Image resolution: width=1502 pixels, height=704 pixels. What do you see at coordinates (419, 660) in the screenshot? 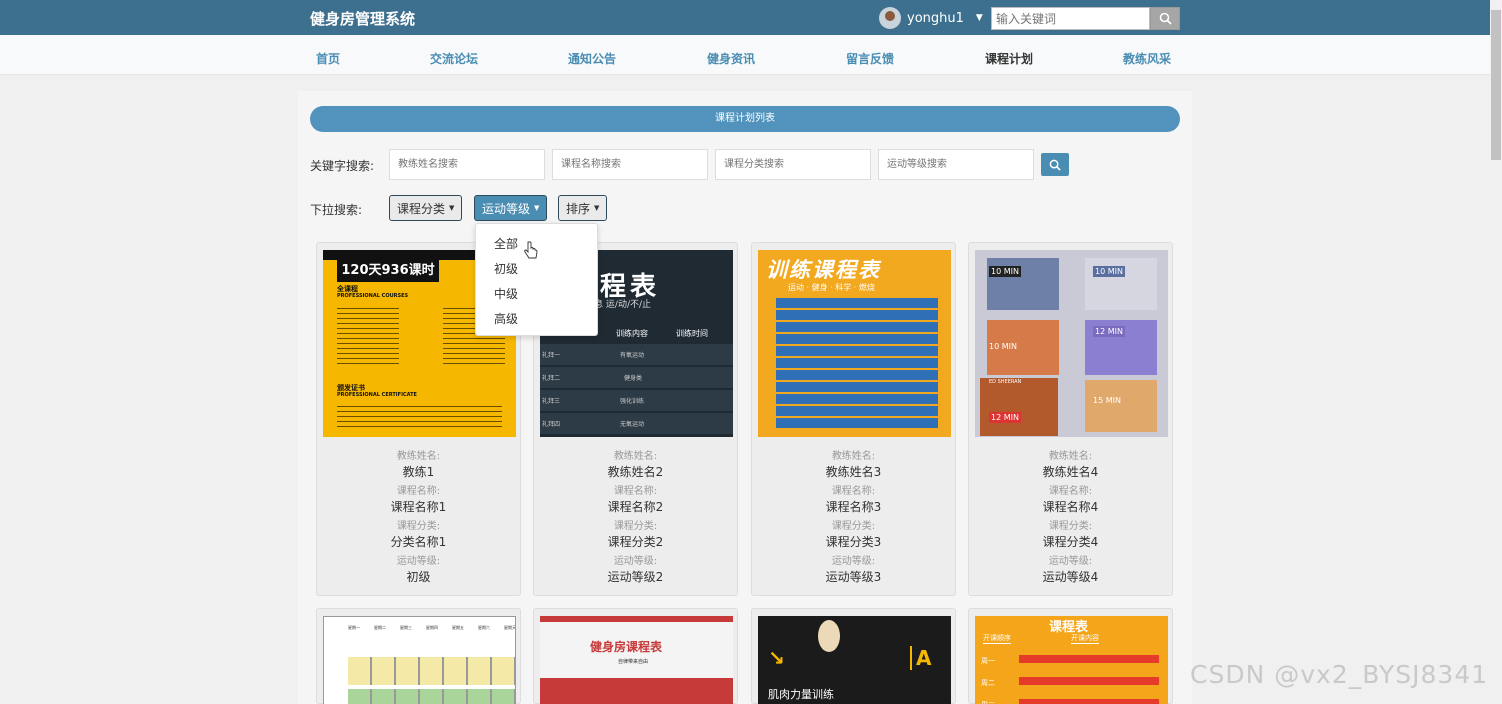
I see `course-image: 星期一 星期二 星期三 星期四 星期五 星期六 星期天` at bounding box center [419, 660].